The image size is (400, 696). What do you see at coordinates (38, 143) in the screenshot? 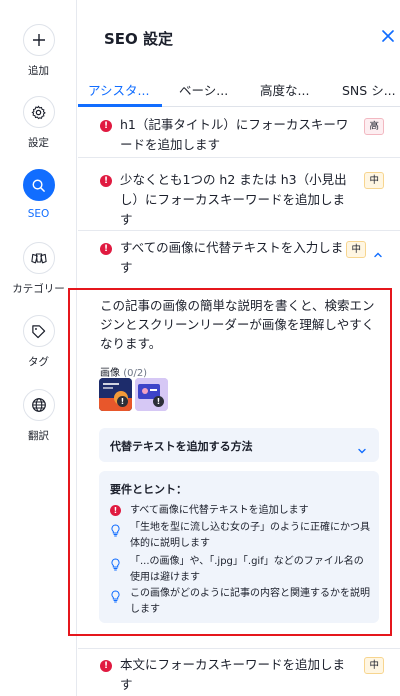
I see `rail-item-label: 設定` at bounding box center [38, 143].